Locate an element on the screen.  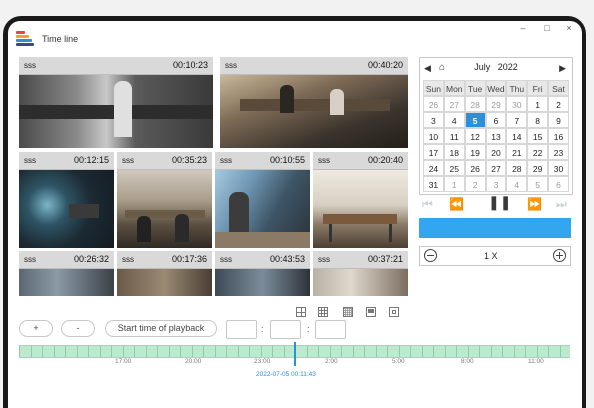
camera-tile: sss 00:26:32 is located at coordinates (66, 273).